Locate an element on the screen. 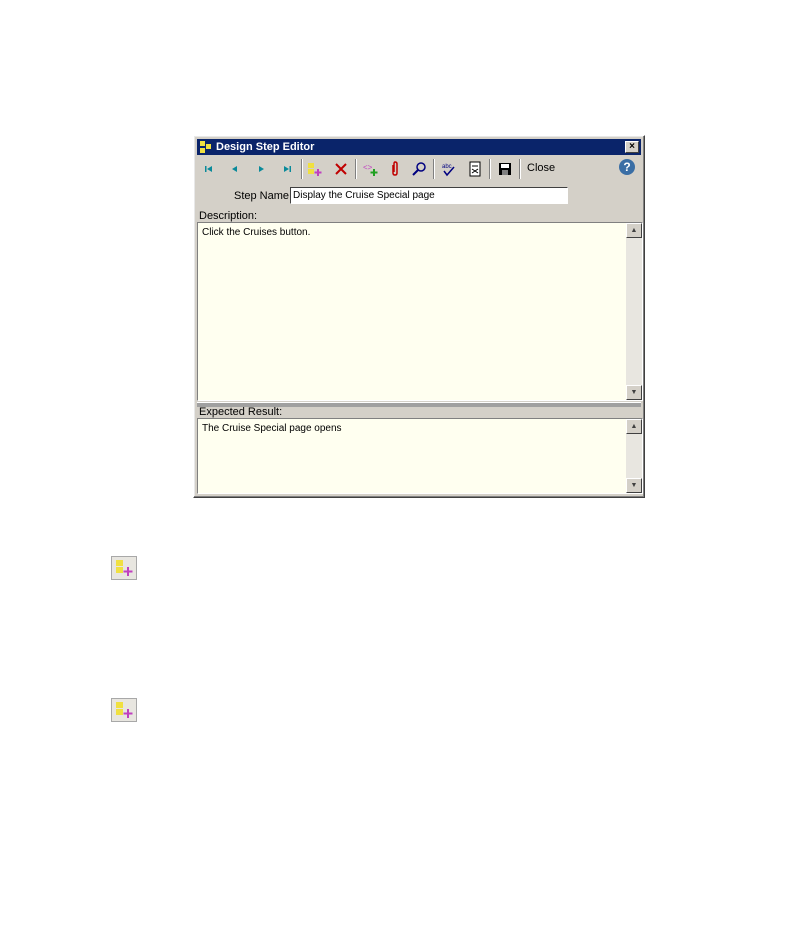 The width and height of the screenshot is (787, 934). attachment-icon is located at coordinates (395, 169).